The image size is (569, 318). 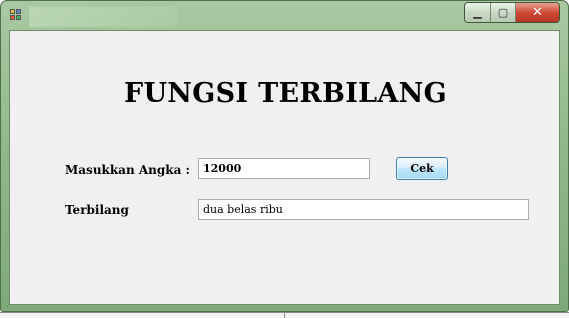 I want to click on angka-input, so click(x=284, y=168).